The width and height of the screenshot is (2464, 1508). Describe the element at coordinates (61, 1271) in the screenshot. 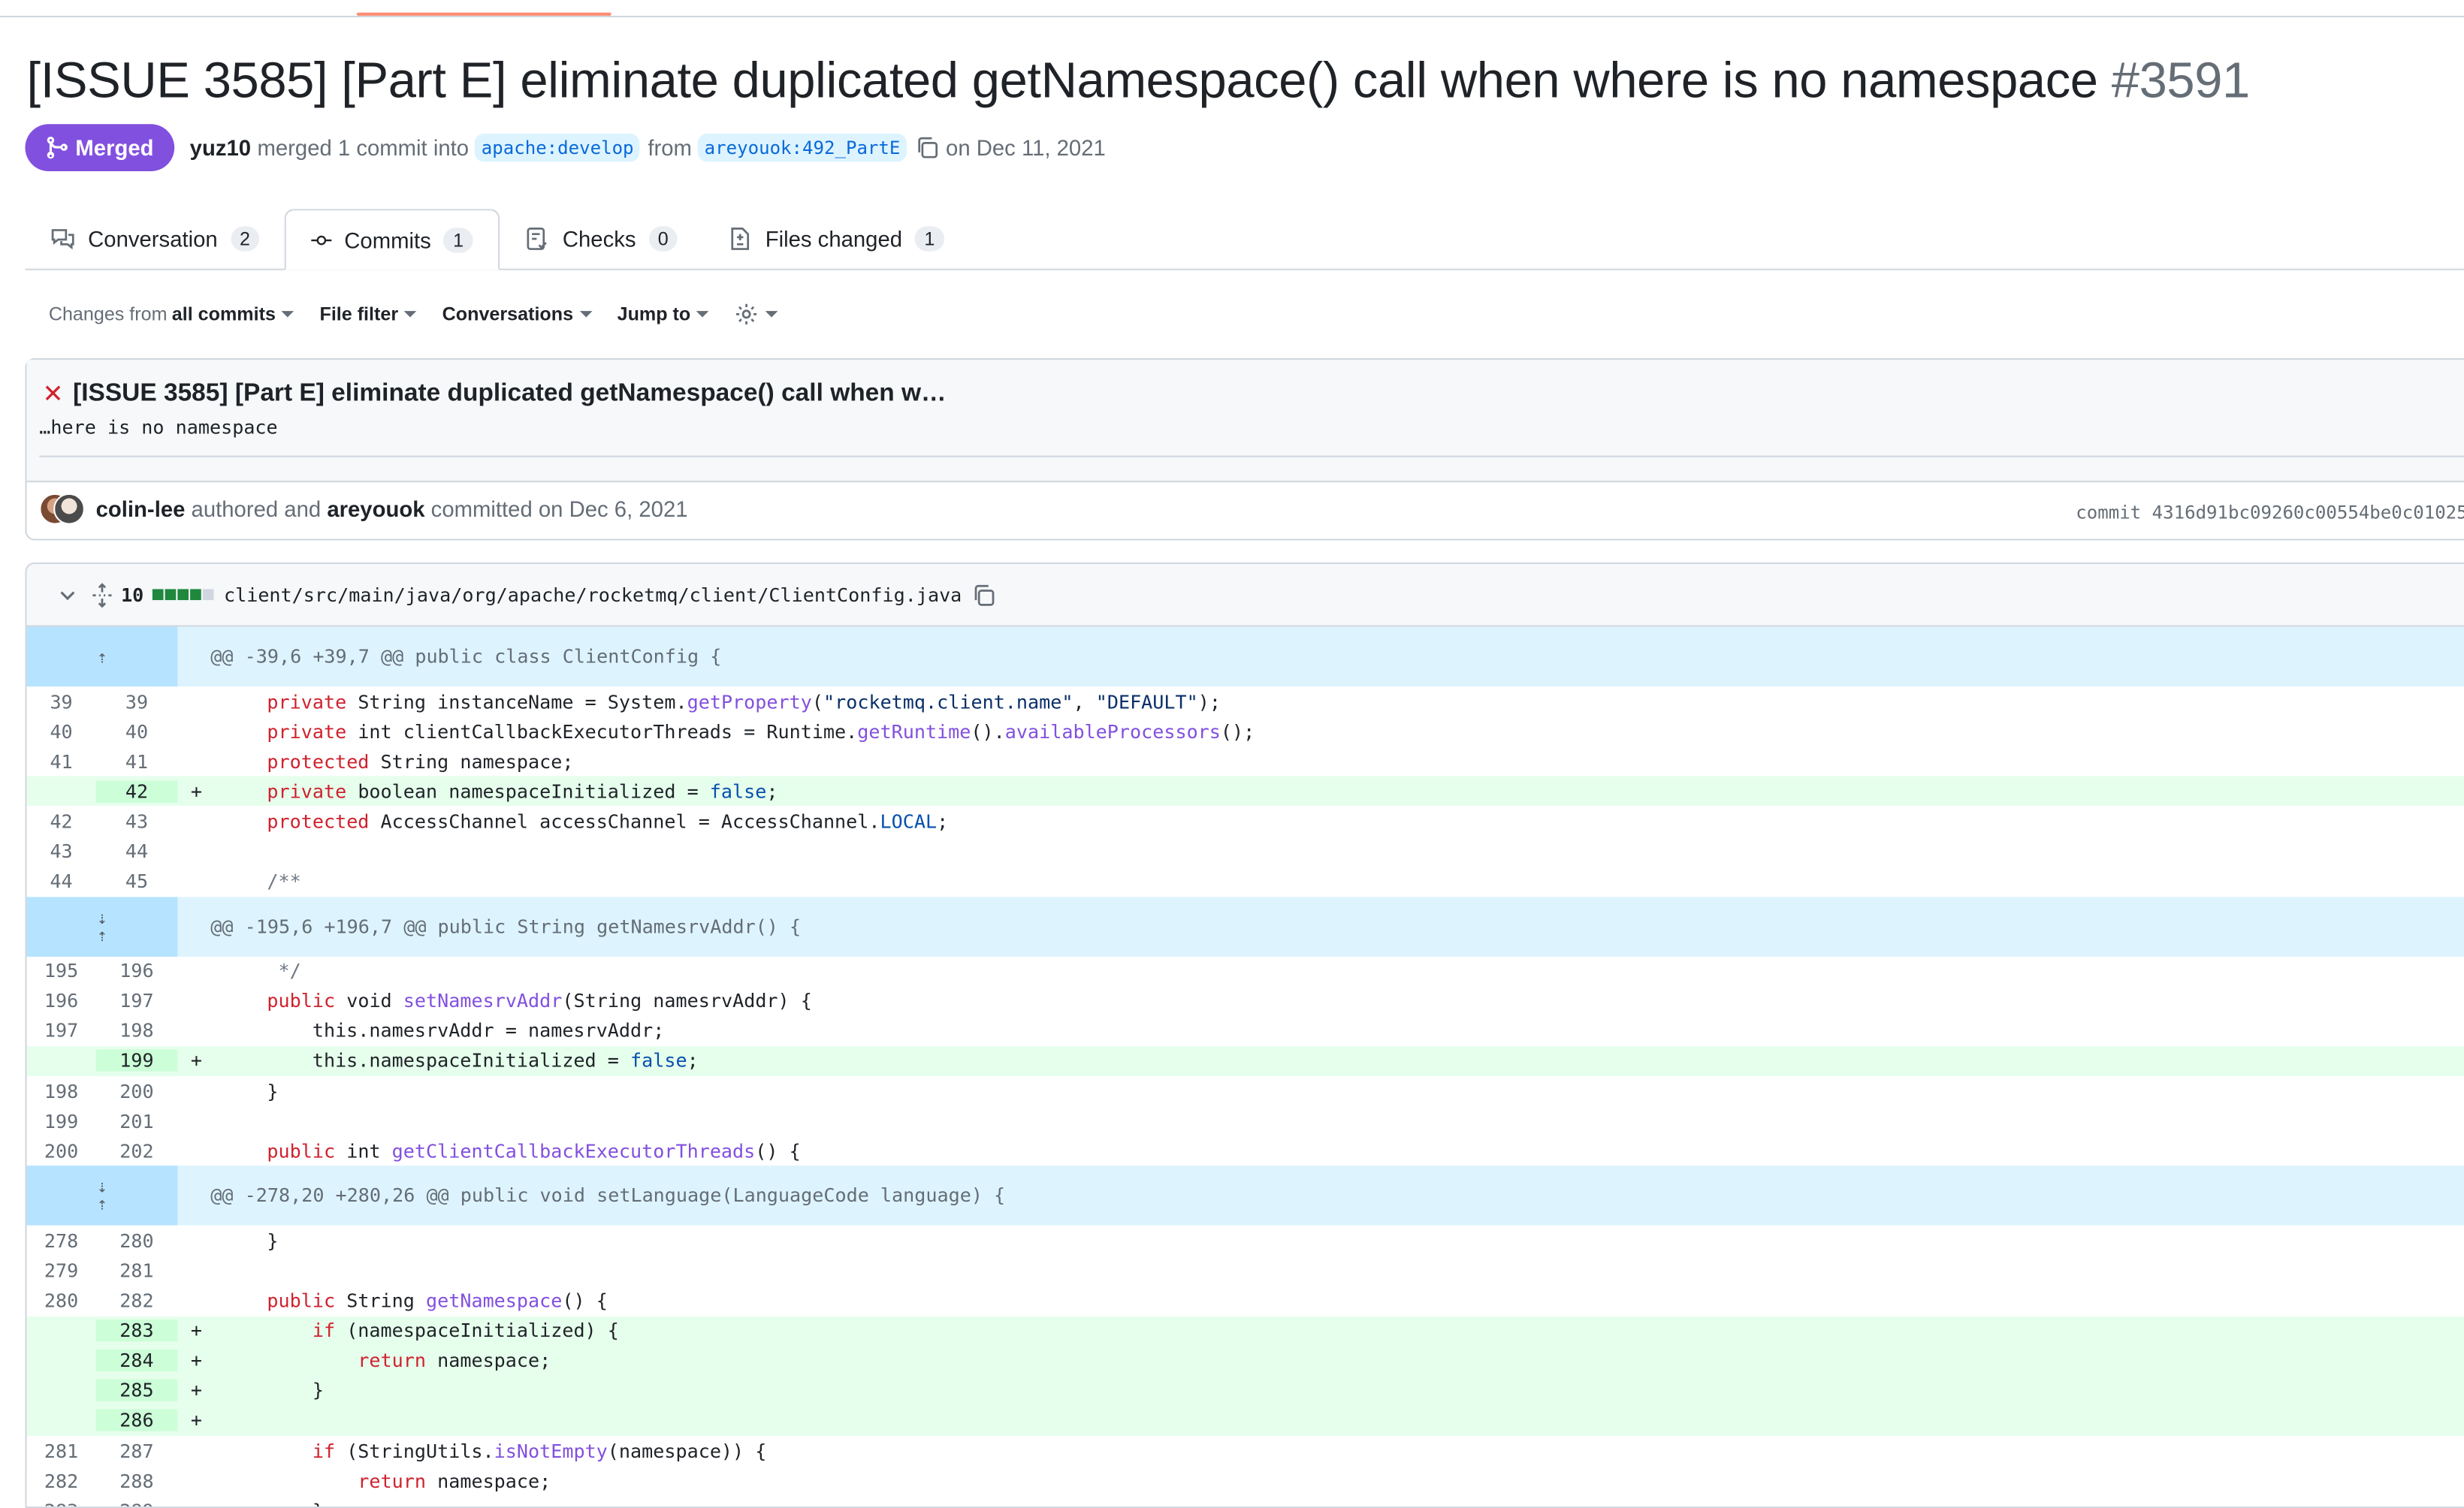

I see `old-line-number: 279` at that location.